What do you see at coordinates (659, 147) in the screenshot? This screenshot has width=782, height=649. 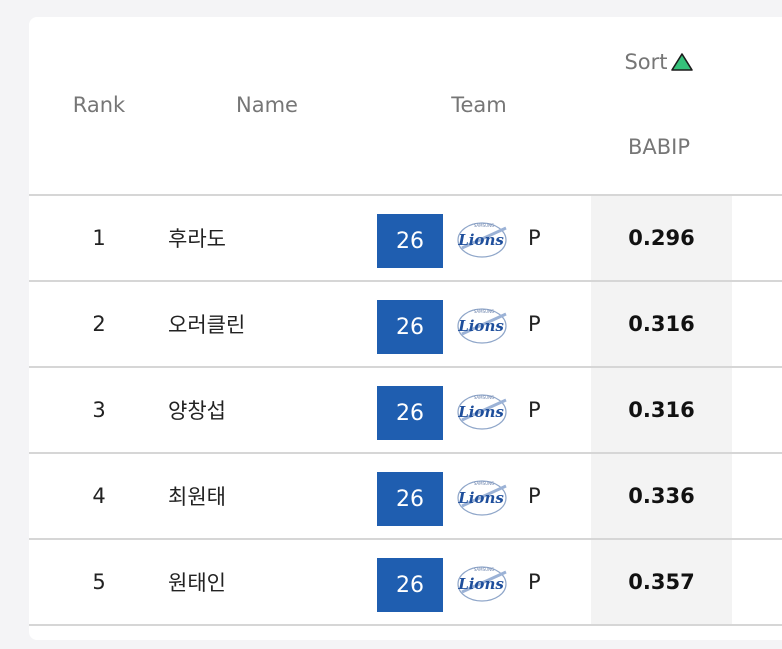 I see `column-header-babip: BABIP` at bounding box center [659, 147].